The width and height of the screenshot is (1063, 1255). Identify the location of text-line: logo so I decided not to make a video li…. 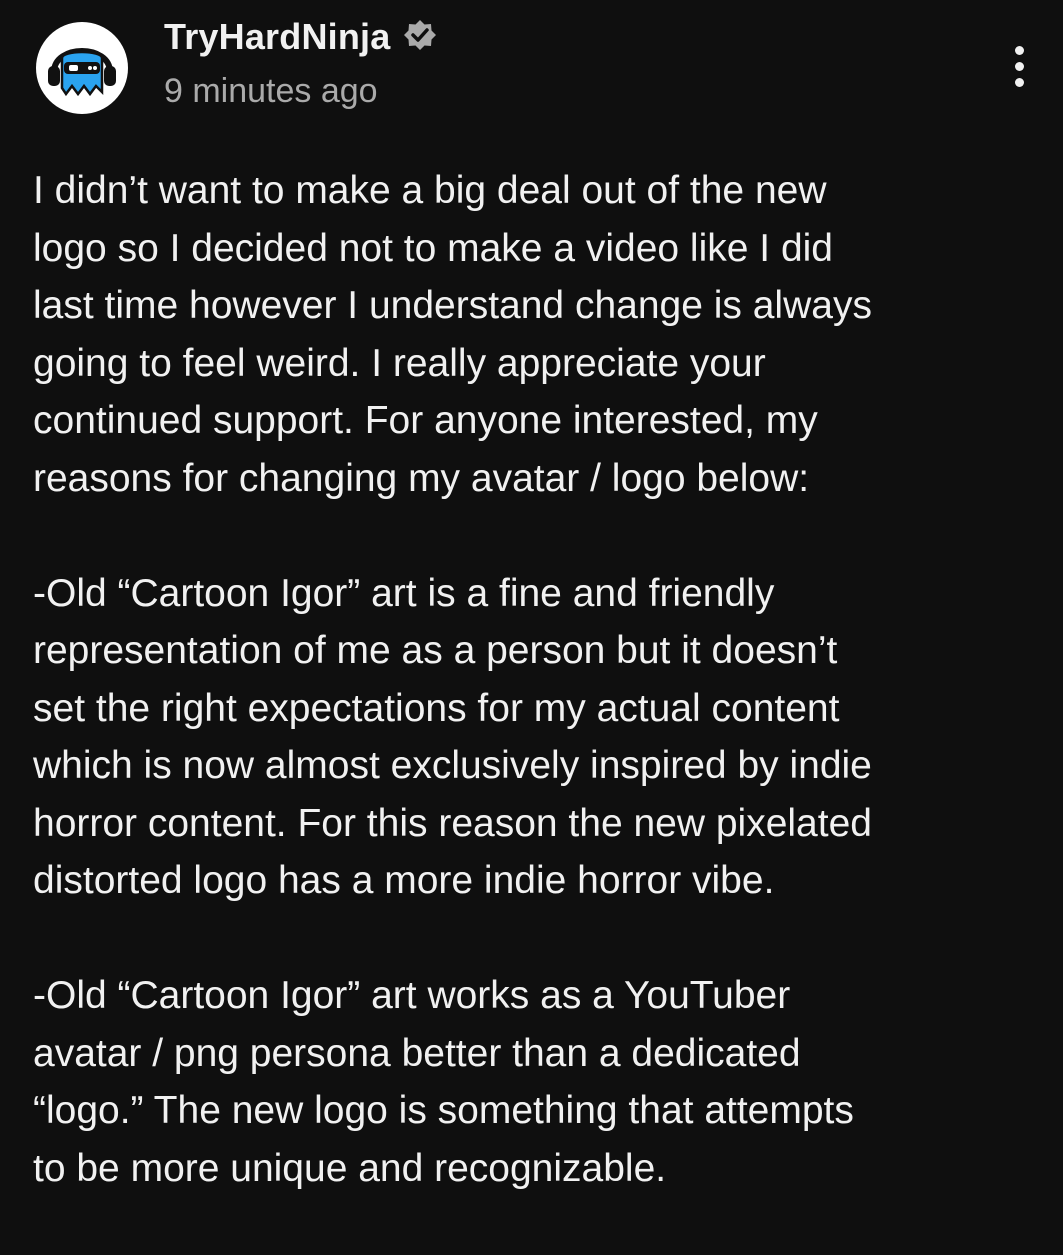
(433, 248).